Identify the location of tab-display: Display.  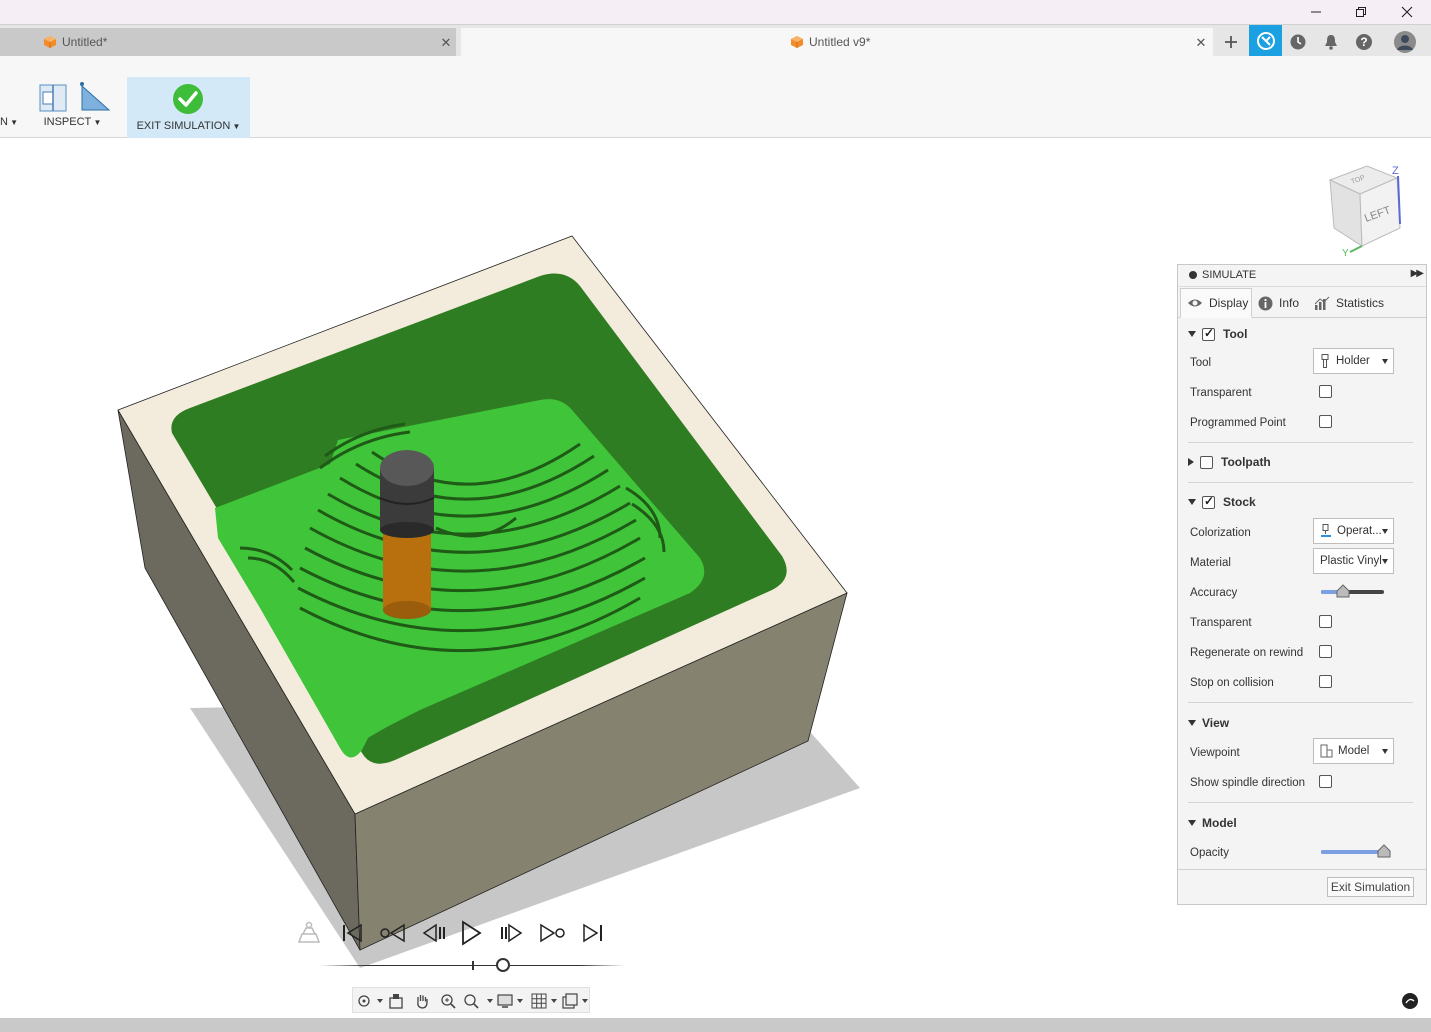
(1216, 303).